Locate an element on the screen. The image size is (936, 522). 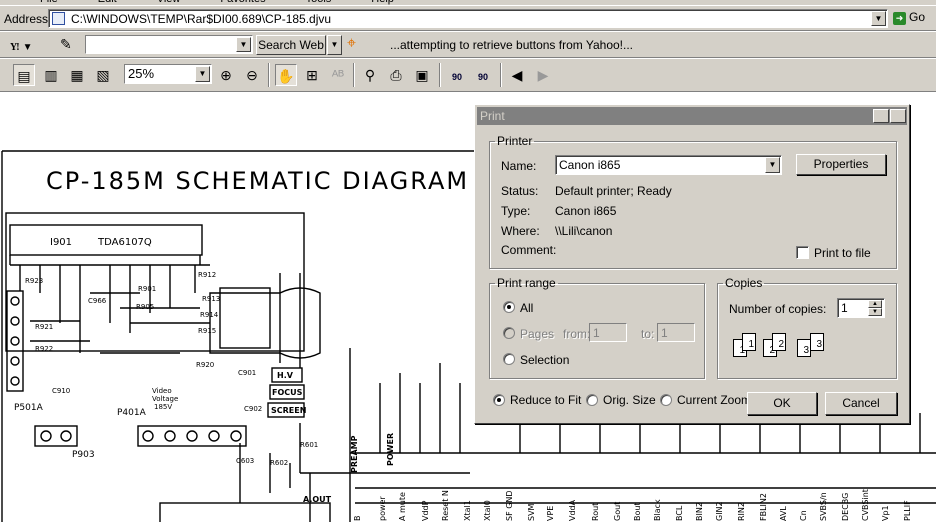
range-all-radio is located at coordinates (509, 307).